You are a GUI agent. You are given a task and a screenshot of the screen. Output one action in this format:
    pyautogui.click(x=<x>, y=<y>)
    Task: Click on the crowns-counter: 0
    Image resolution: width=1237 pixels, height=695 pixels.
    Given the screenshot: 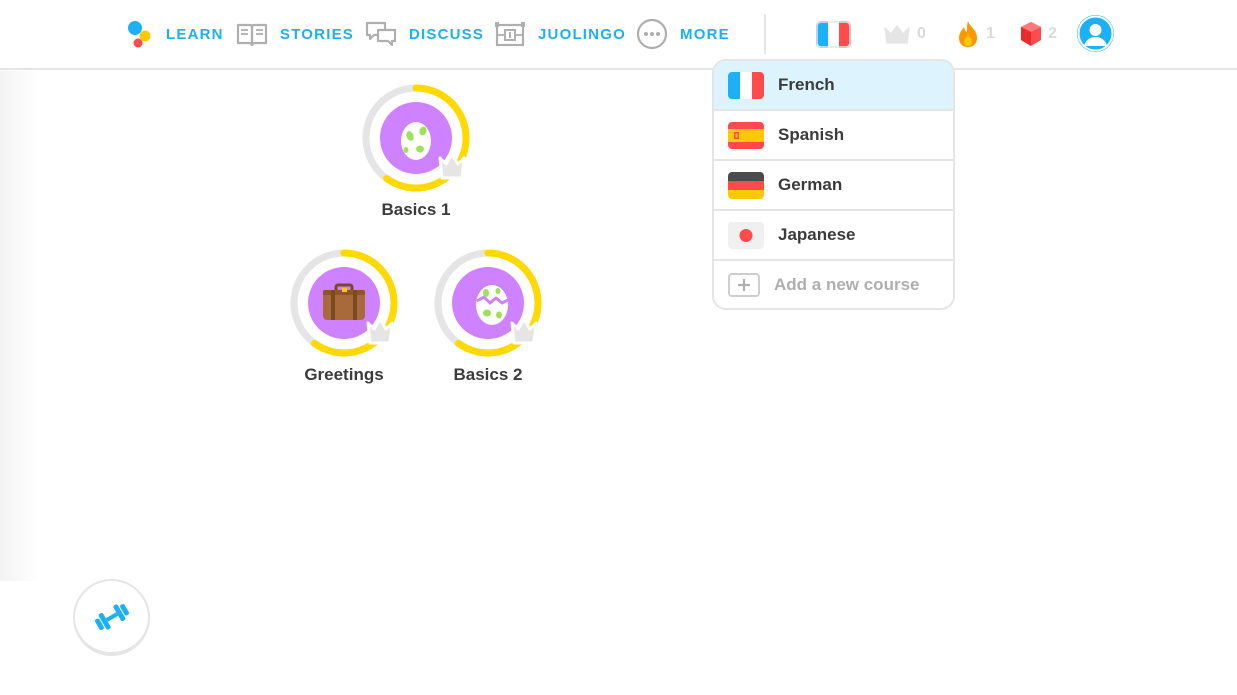 What is the action you would take?
    pyautogui.click(x=904, y=34)
    